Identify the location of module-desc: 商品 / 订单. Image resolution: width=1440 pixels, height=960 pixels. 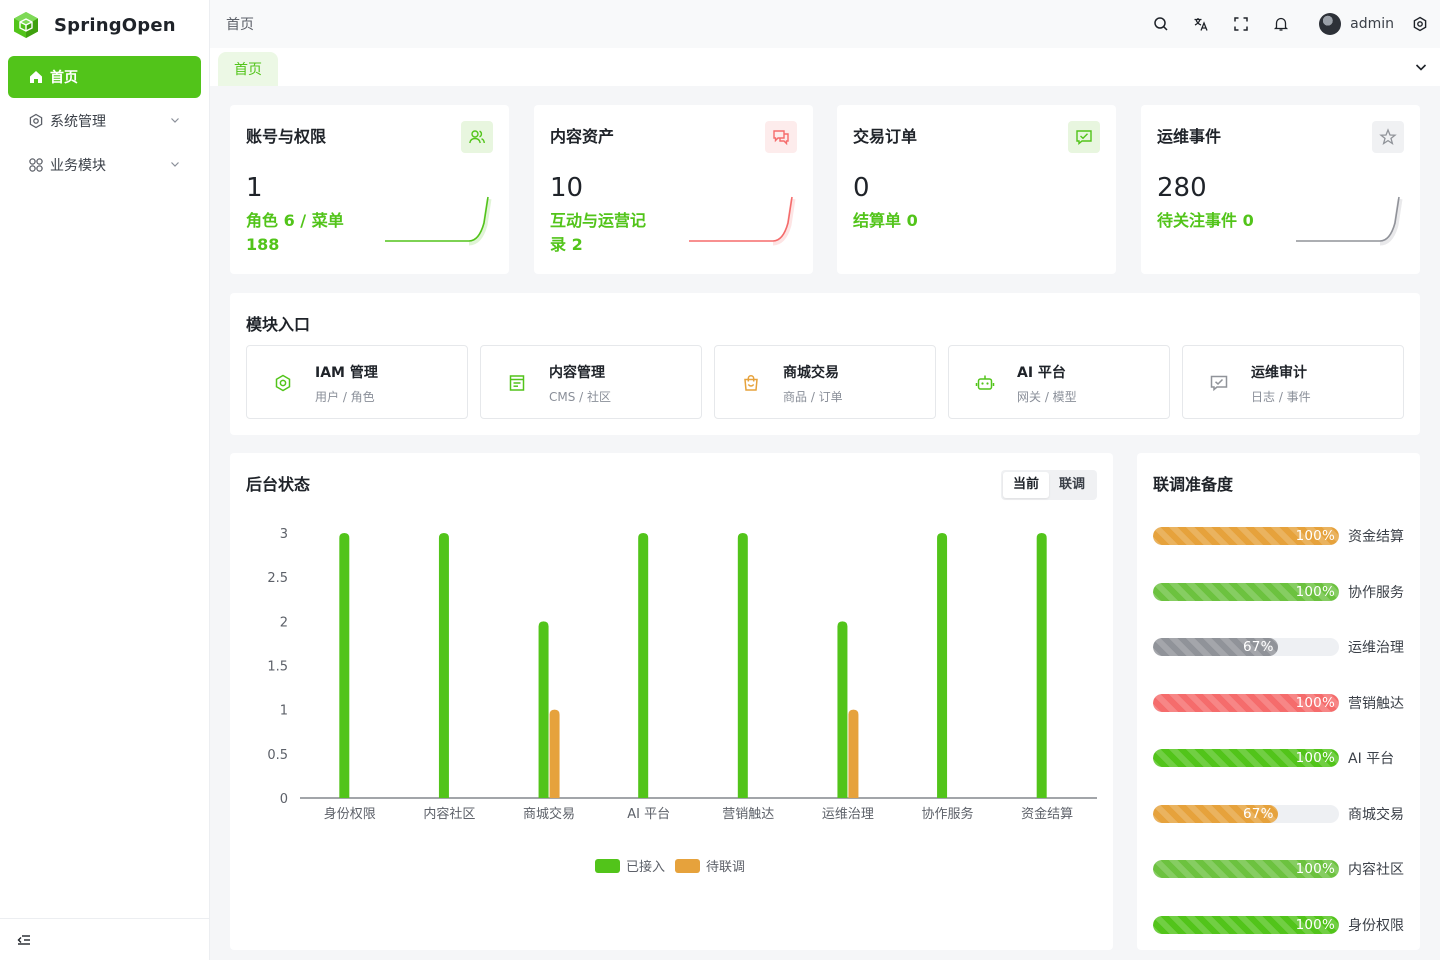
(813, 397).